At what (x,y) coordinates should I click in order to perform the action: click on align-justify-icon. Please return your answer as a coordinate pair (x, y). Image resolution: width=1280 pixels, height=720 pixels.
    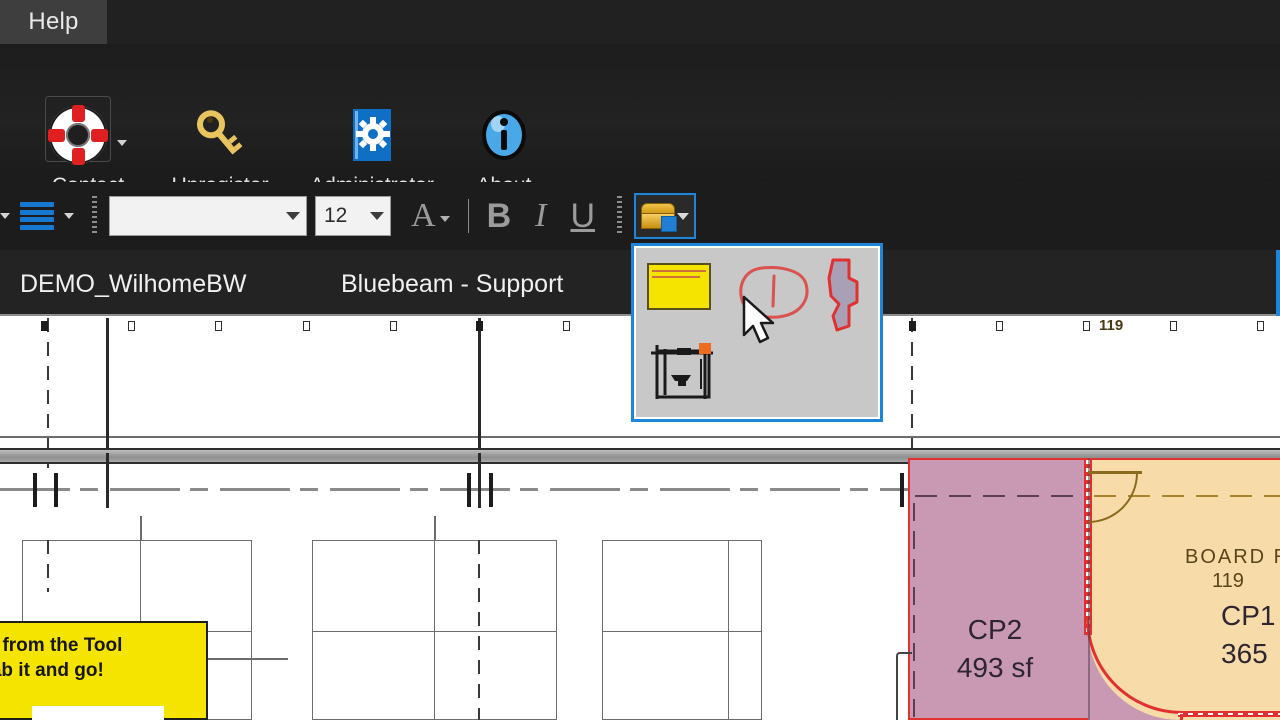
    Looking at the image, I should click on (37, 216).